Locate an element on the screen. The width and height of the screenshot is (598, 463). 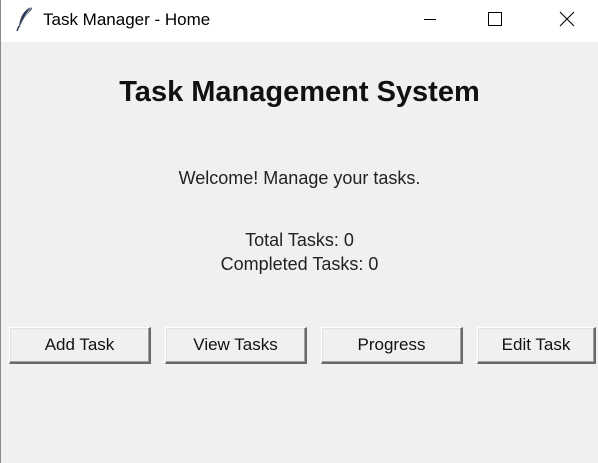
total-tasks-label: Total Tasks: 0 is located at coordinates (299, 240).